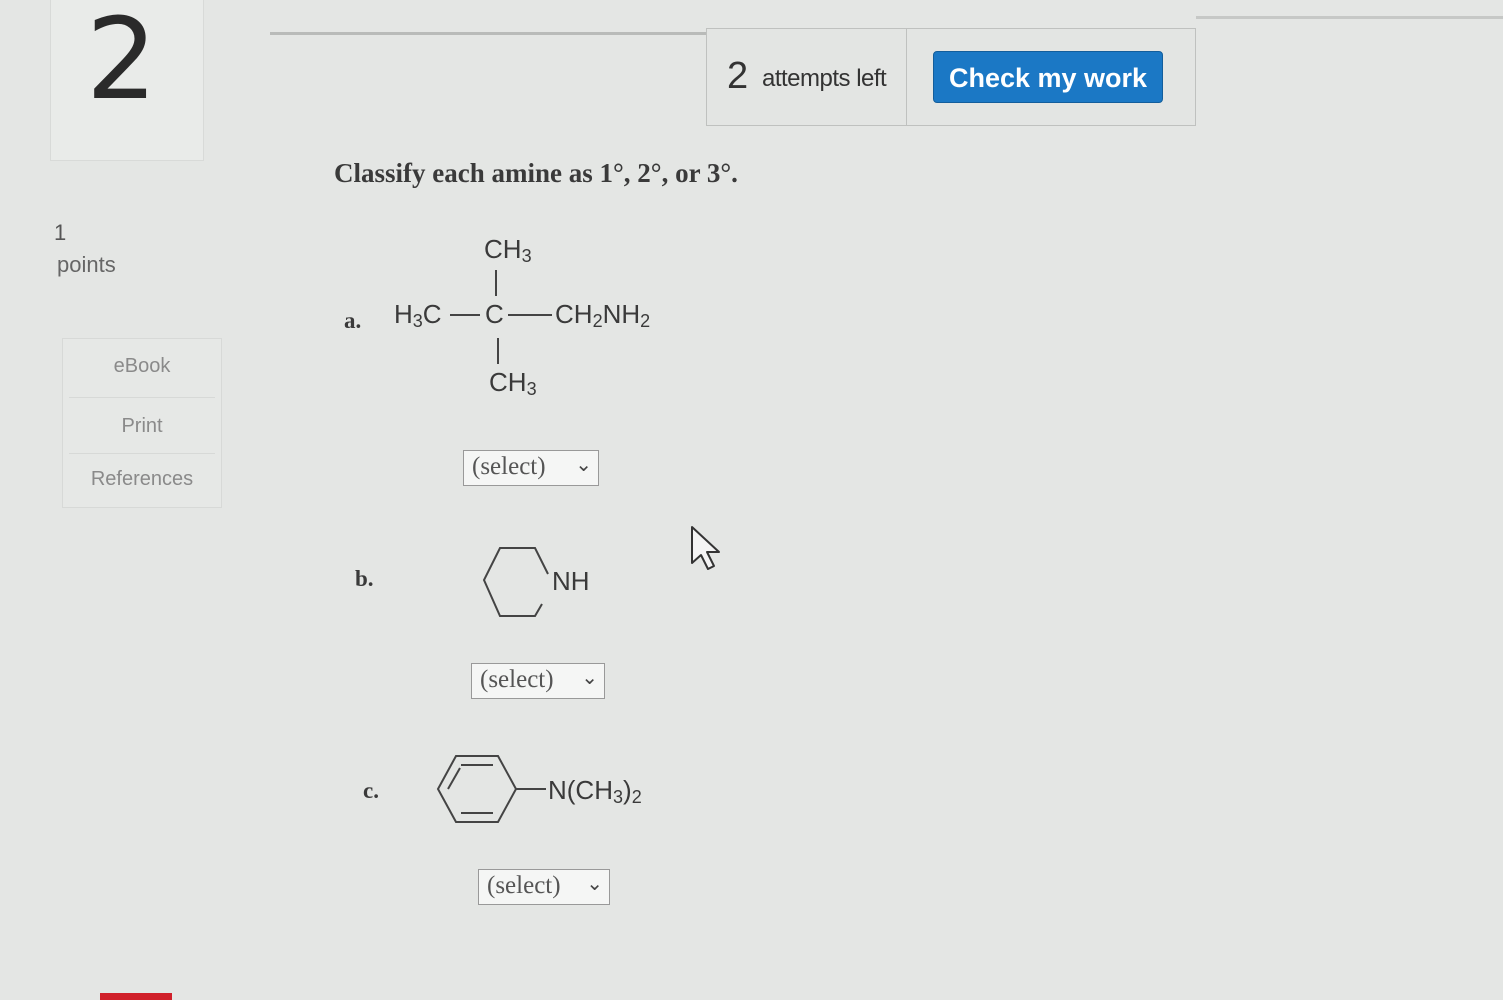  Describe the element at coordinates (418, 315) in the screenshot. I see `structure-a-left-group: H3C` at that location.